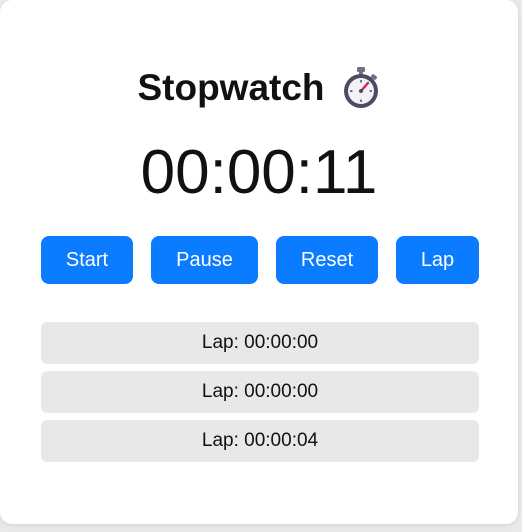  I want to click on page-title: Stopwatch, so click(231, 87).